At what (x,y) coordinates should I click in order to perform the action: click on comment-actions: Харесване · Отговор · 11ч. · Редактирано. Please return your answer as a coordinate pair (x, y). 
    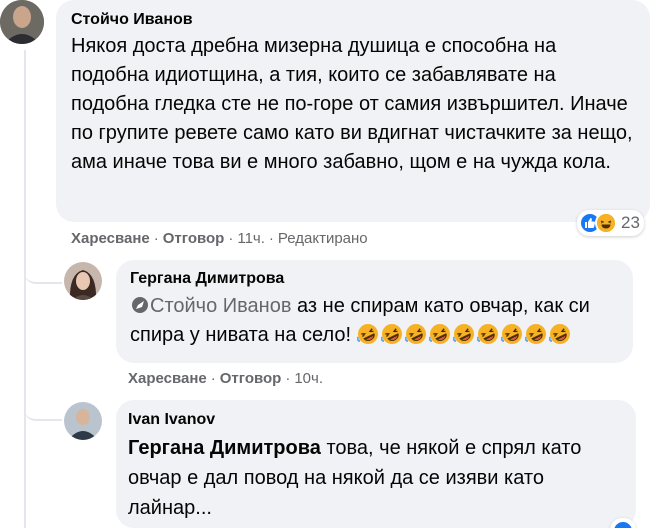
    Looking at the image, I should click on (219, 239).